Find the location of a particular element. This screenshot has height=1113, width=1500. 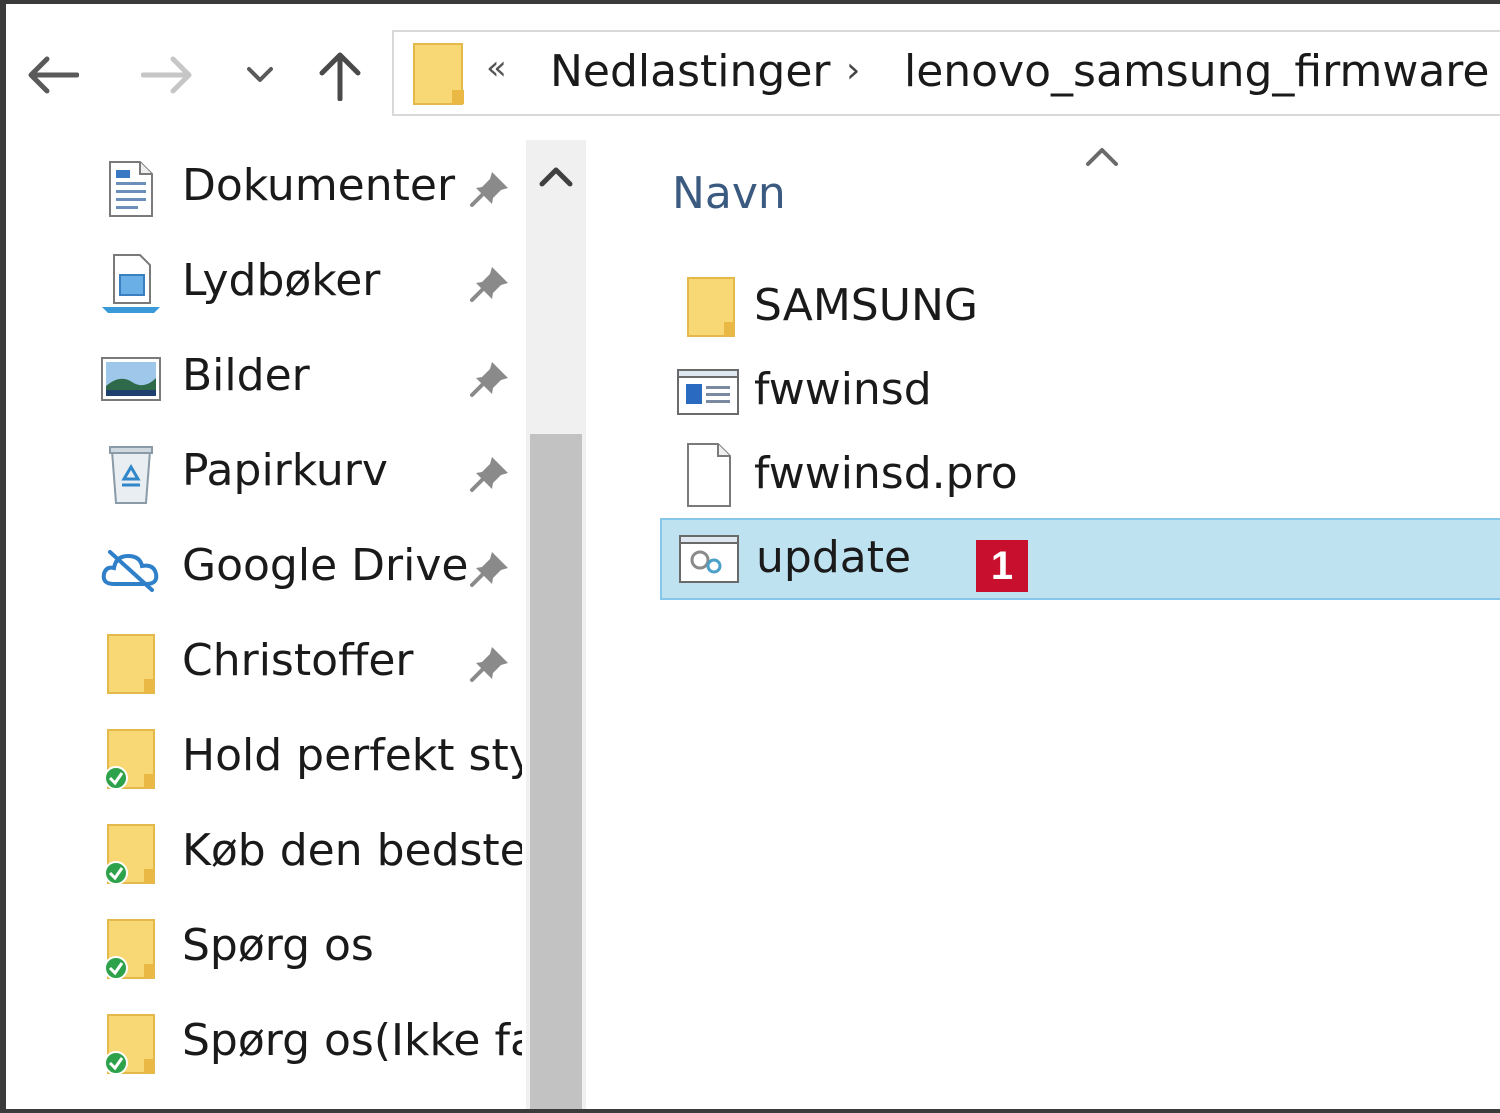

sidebar-item-label: Hold perfekt styr is located at coordinates (352, 755).